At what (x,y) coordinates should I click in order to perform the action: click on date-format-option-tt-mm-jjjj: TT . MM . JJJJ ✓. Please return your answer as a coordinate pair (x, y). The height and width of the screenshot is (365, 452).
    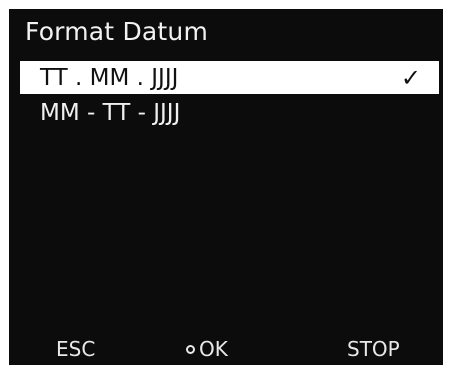
    Looking at the image, I should click on (229, 77).